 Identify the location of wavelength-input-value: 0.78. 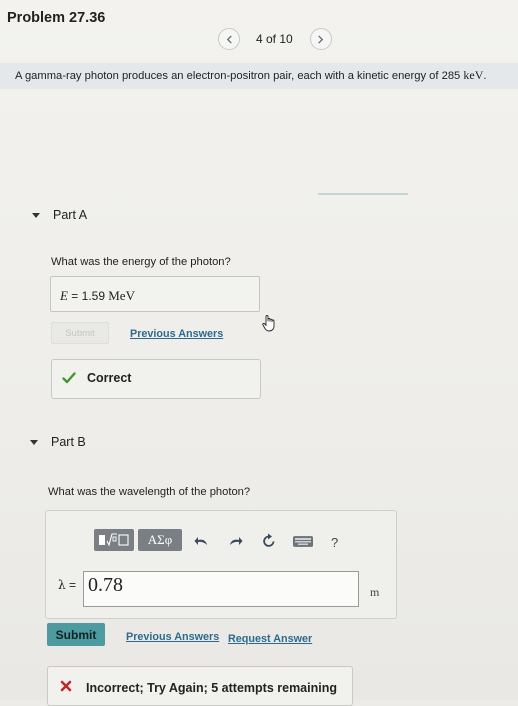
(105, 585).